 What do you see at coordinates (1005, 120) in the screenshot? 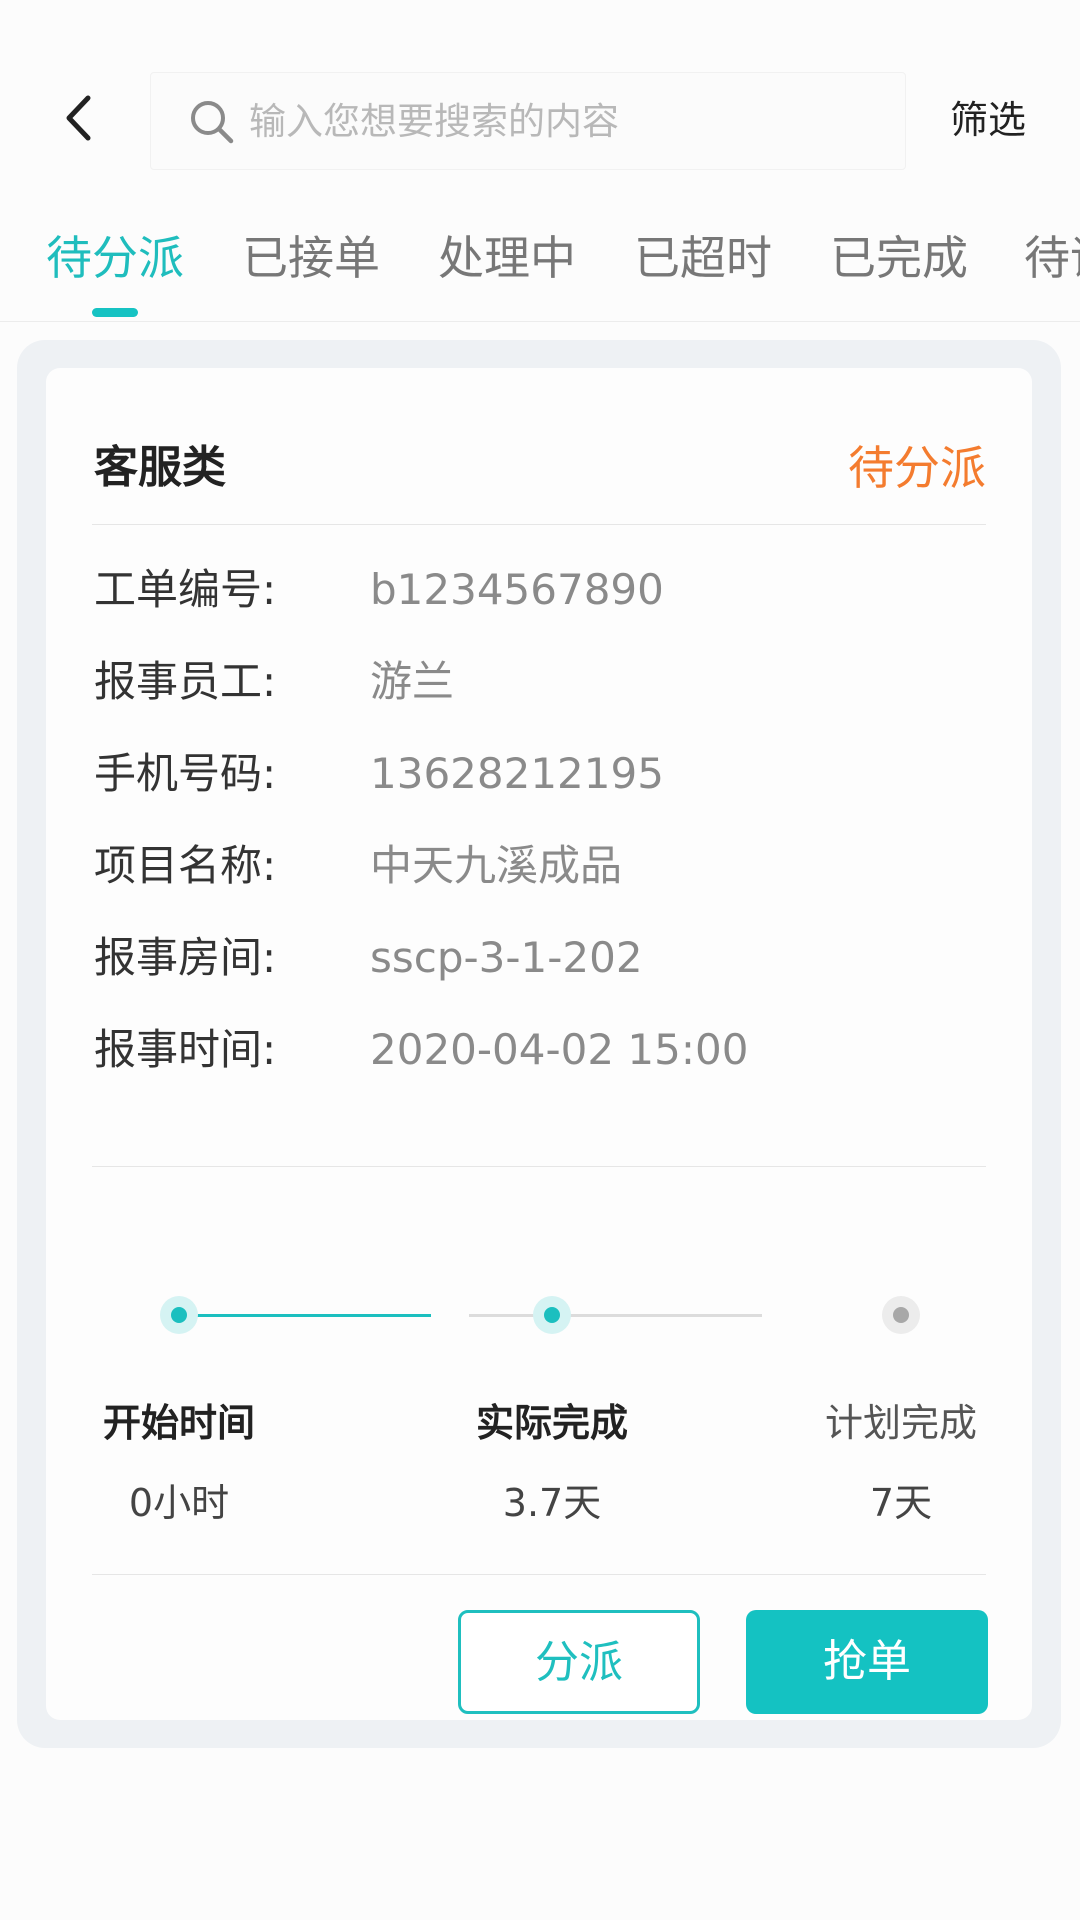
I see `filter-button: 筛选` at bounding box center [1005, 120].